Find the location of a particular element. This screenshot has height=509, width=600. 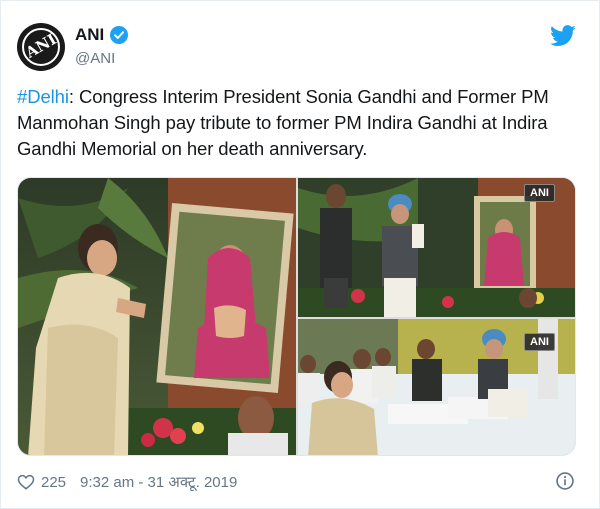

photo-memorial-gathering: ANI is located at coordinates (436, 387).